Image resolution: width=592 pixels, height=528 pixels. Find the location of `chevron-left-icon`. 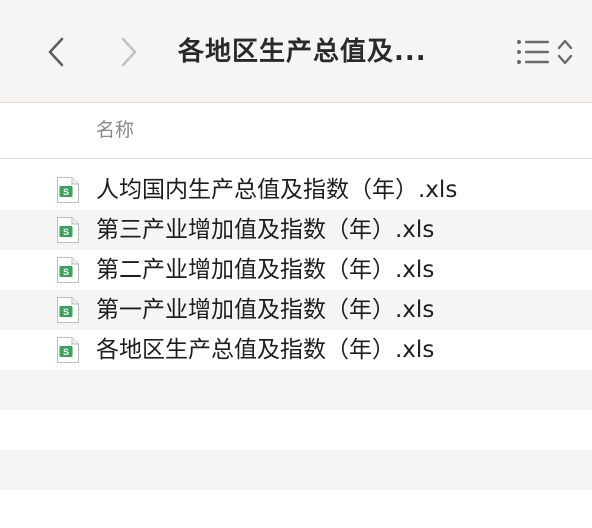

chevron-left-icon is located at coordinates (56, 52).